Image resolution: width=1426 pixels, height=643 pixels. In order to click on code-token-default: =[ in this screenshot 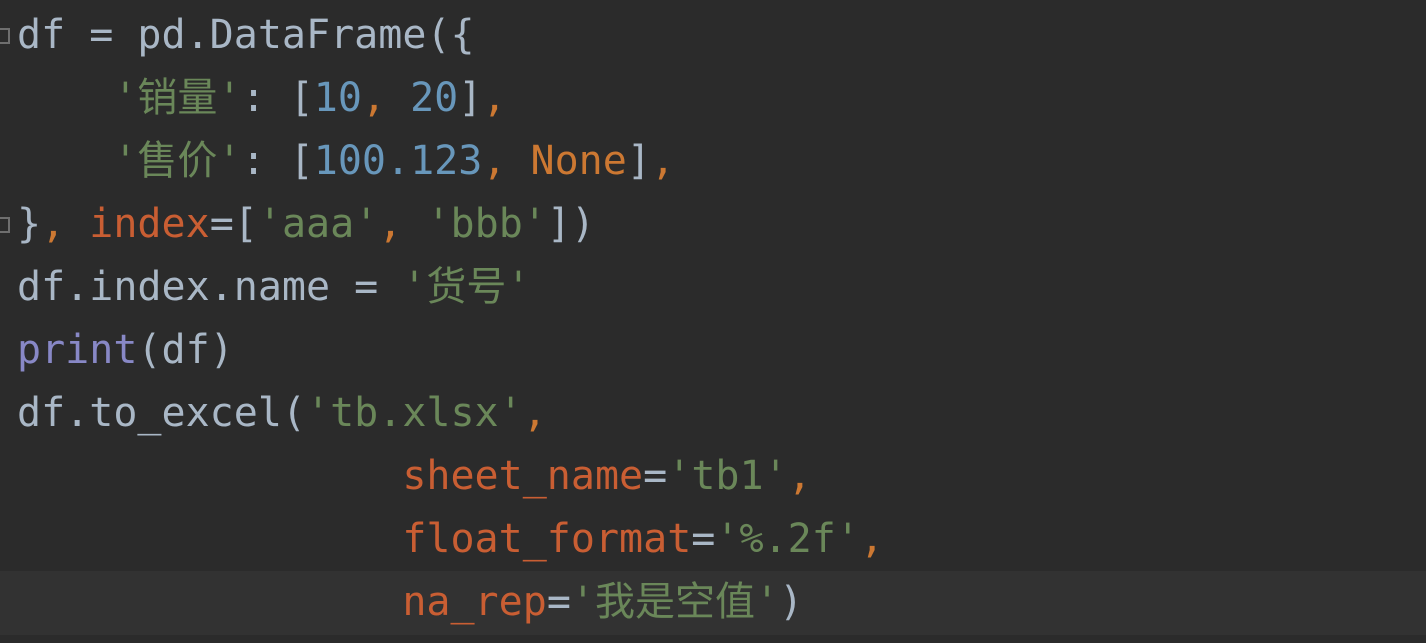, I will do `click(233, 224)`.